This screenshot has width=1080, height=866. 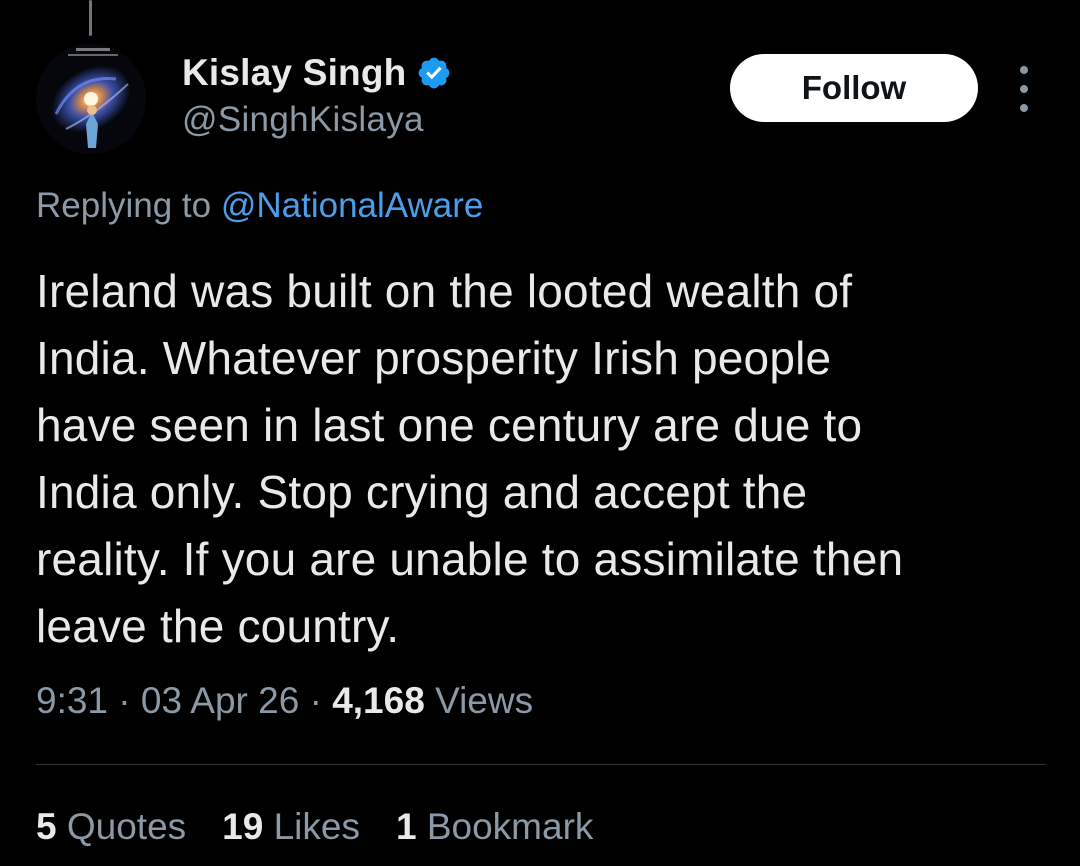 I want to click on views-count: 4,168, so click(x=378, y=700).